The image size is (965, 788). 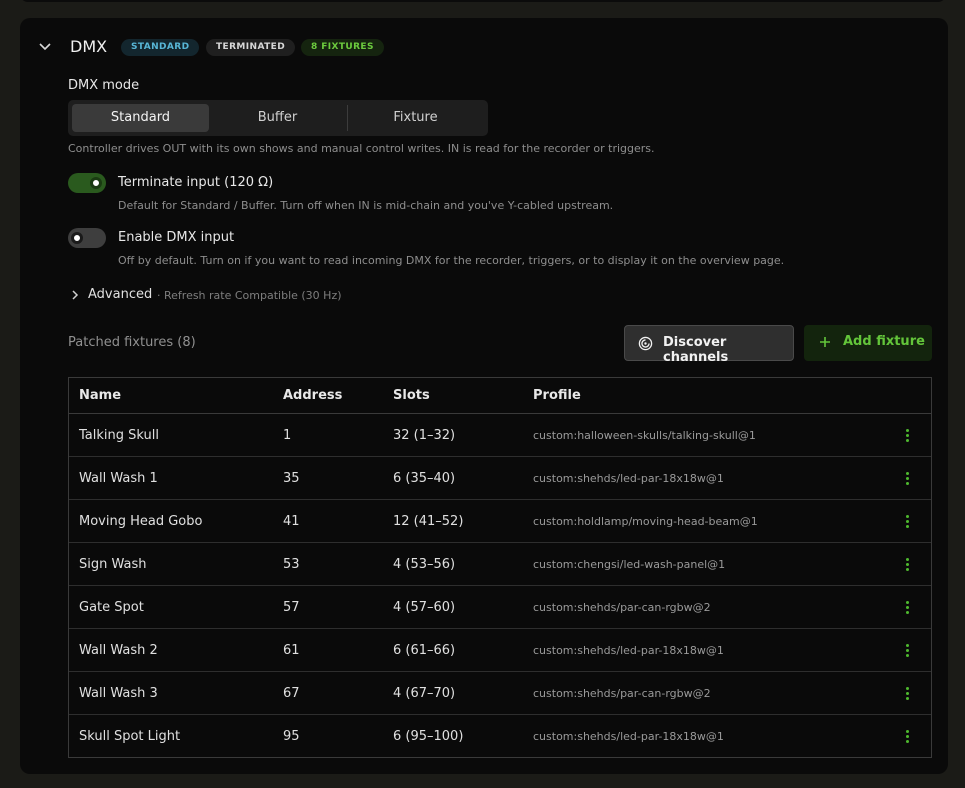 What do you see at coordinates (113, 564) in the screenshot?
I see `fixture-name: Sign Wash` at bounding box center [113, 564].